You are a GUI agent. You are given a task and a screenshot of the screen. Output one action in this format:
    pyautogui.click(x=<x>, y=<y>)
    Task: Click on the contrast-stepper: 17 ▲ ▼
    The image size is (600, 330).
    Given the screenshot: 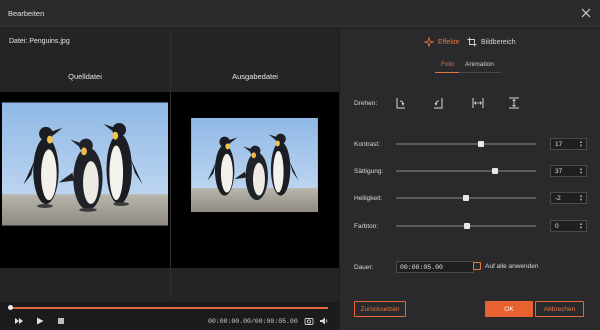 What is the action you would take?
    pyautogui.click(x=568, y=144)
    